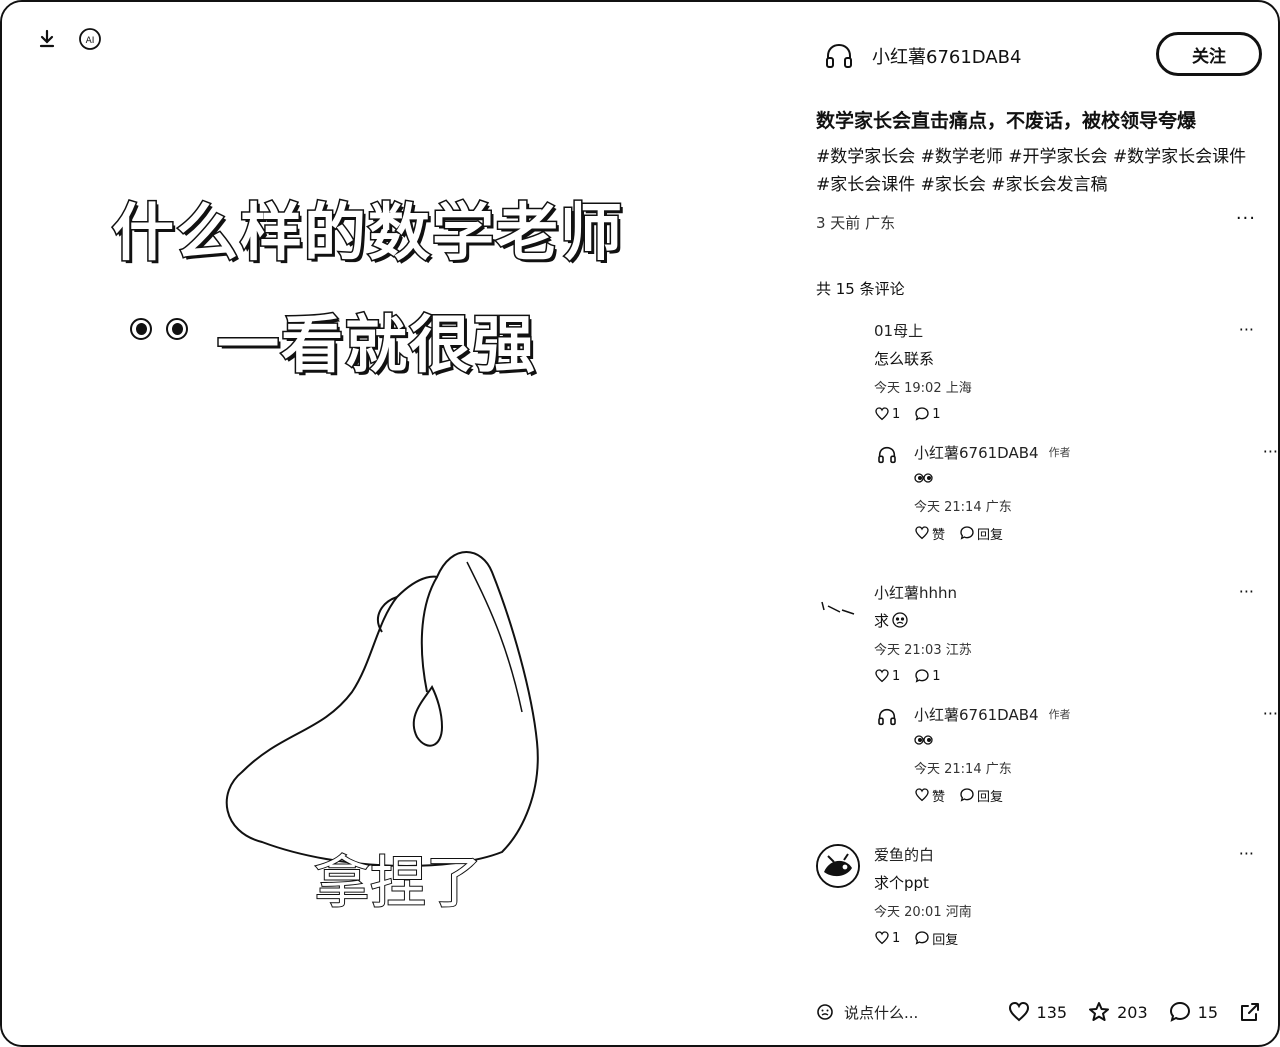  I want to click on share-button, so click(1250, 1012).